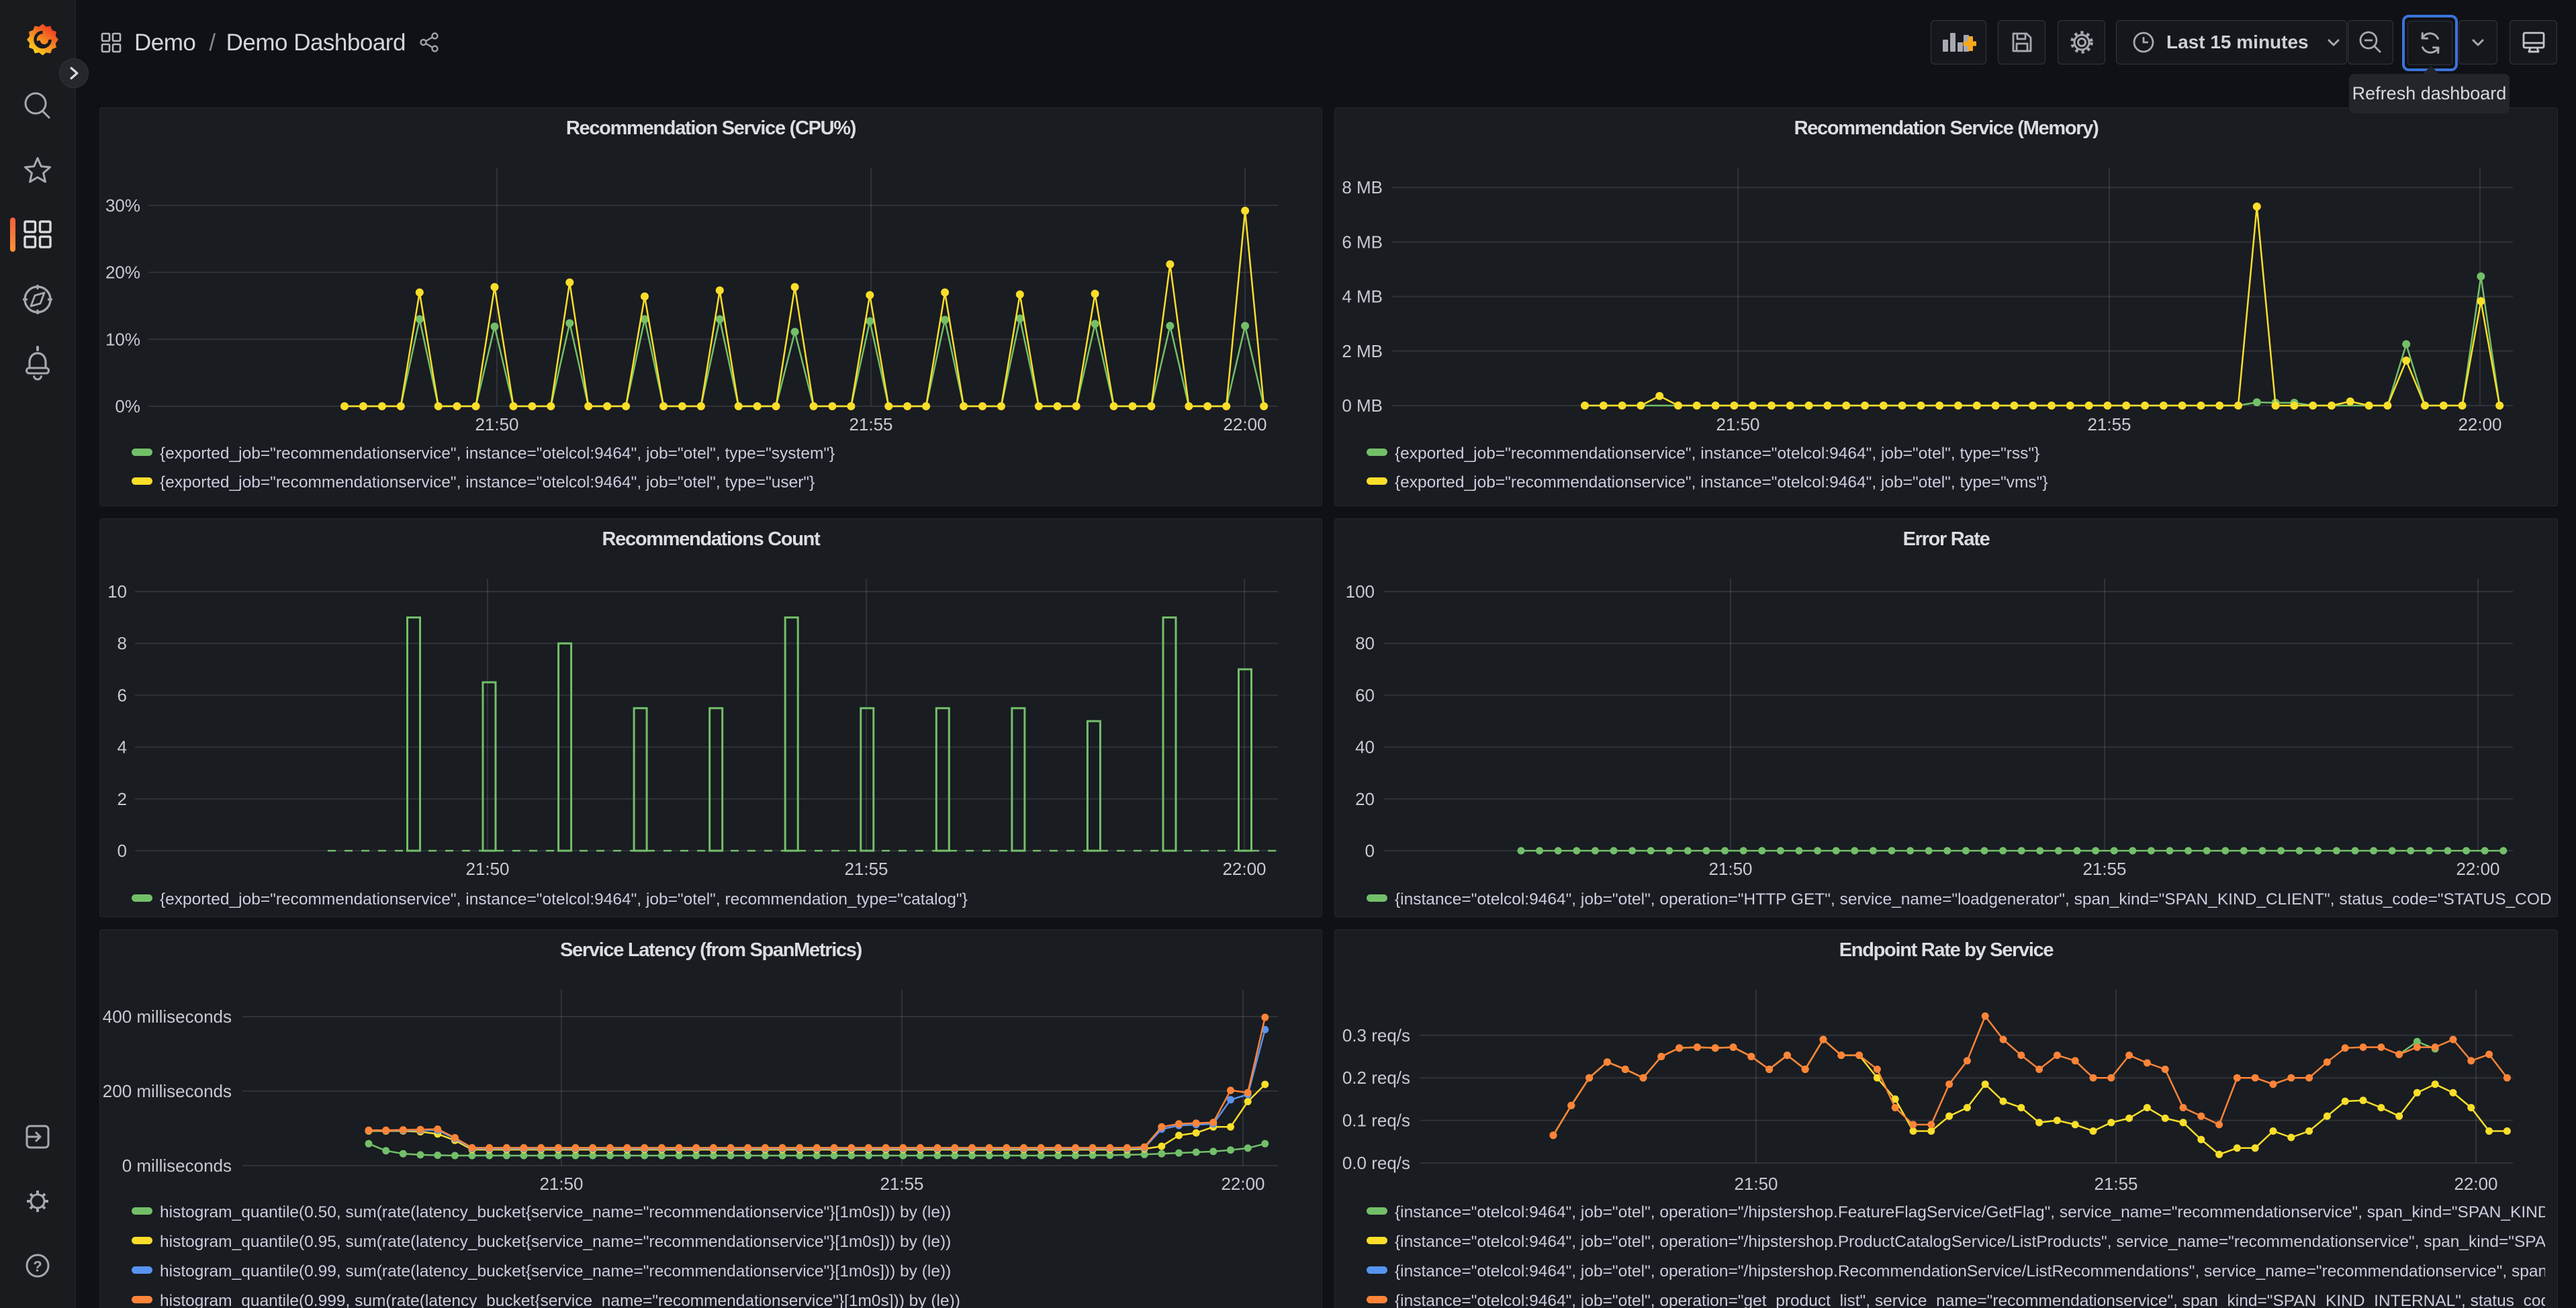  What do you see at coordinates (177, 1166) in the screenshot?
I see `svg-text: 0 milliseconds` at bounding box center [177, 1166].